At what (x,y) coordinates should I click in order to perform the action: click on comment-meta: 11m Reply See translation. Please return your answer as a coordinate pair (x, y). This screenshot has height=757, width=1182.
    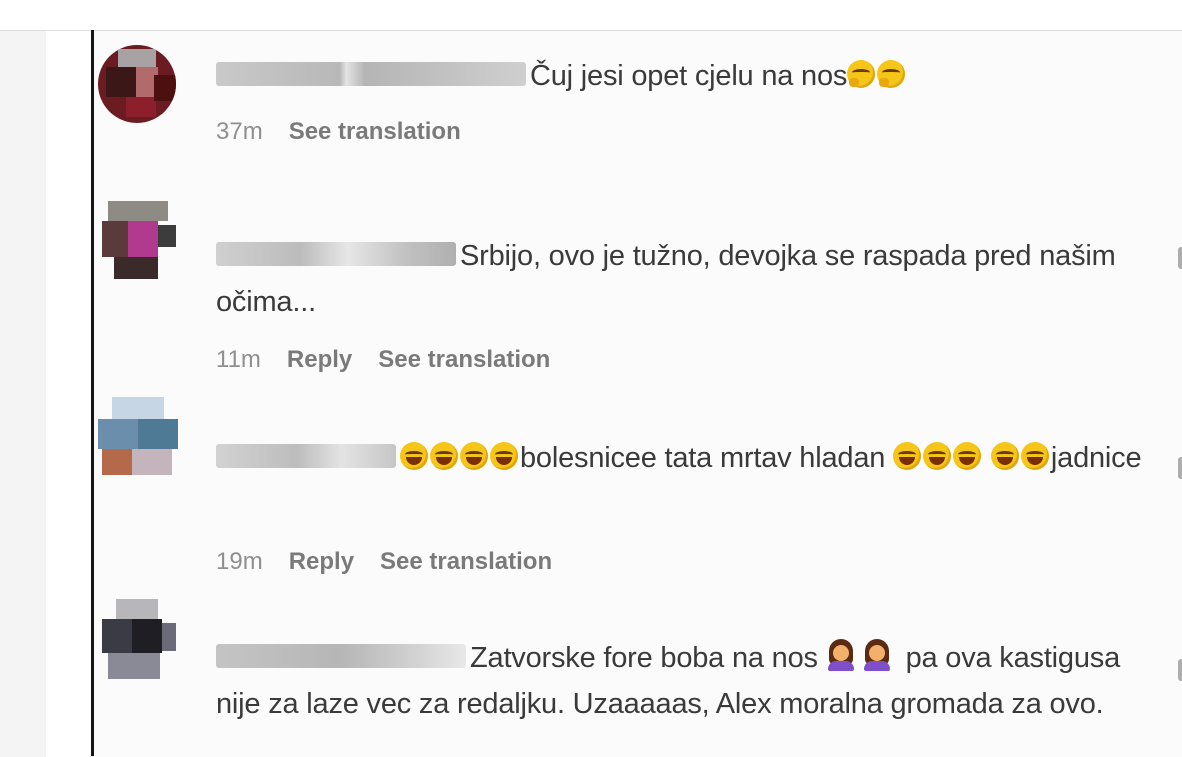
    Looking at the image, I should click on (396, 360).